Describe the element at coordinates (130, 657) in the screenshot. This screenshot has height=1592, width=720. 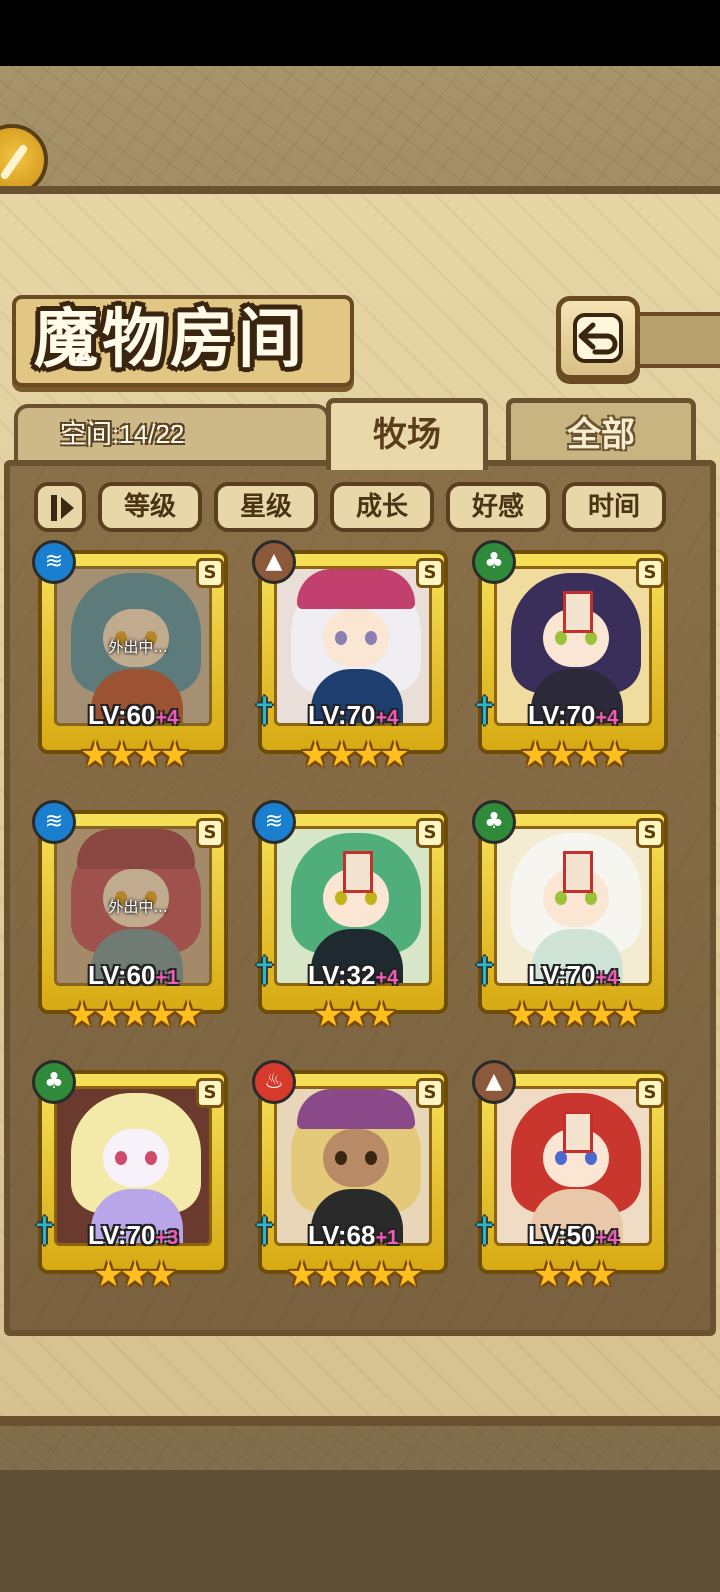
I see `monster-card: ≋ S 外出中... LV:60+4 ★★★★` at that location.